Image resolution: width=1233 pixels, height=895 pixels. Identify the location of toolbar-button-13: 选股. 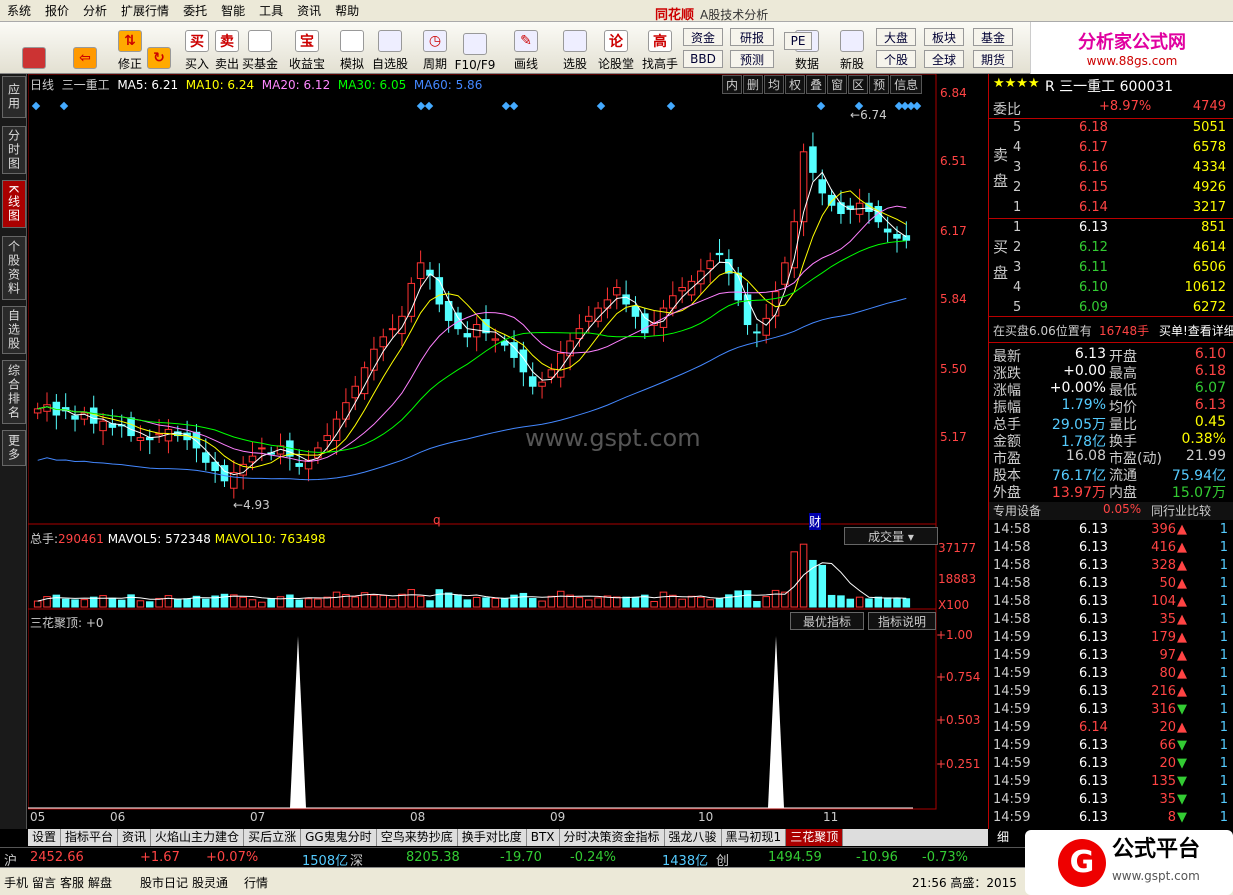
(575, 48).